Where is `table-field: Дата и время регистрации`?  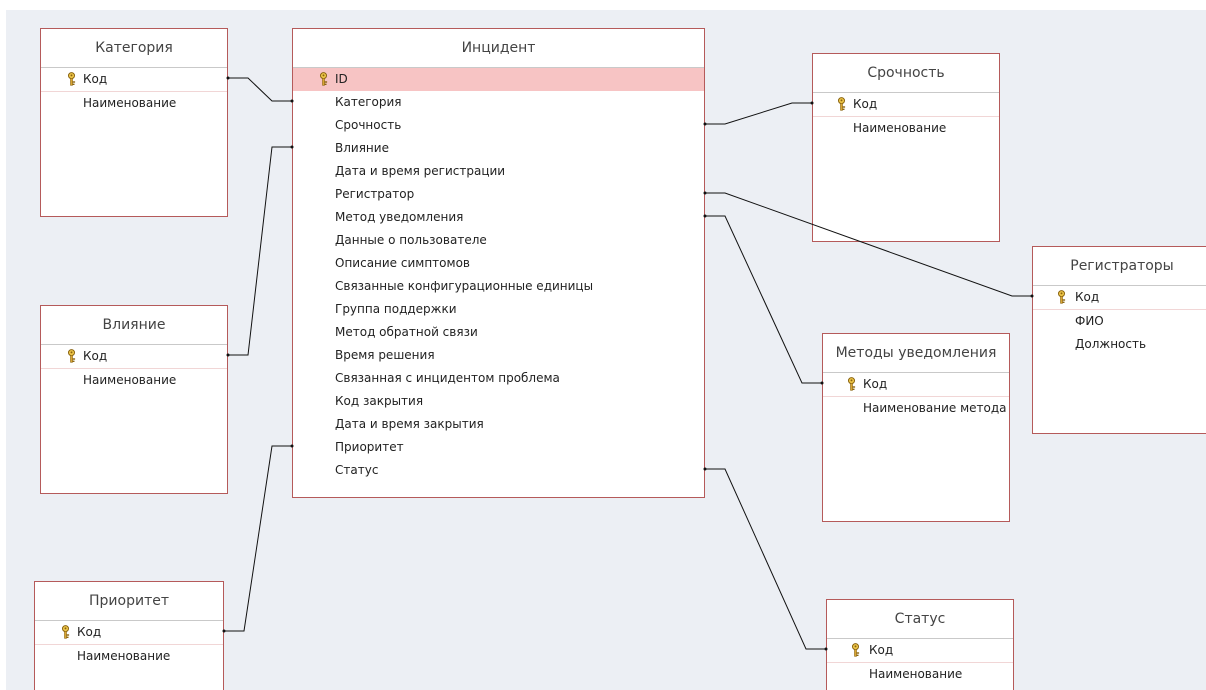
table-field: Дата и время регистрации is located at coordinates (498, 171).